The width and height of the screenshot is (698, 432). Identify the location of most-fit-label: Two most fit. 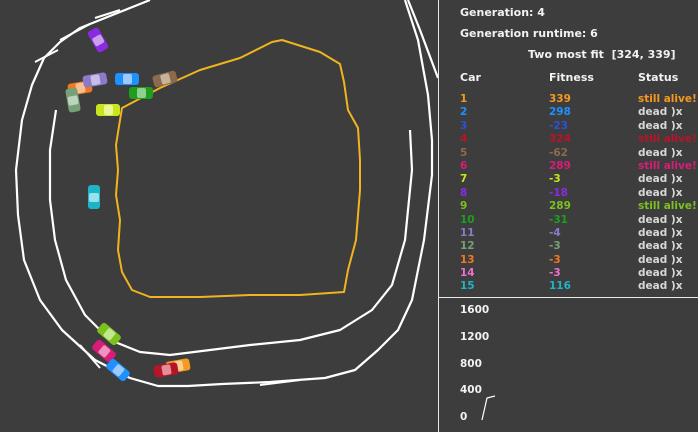
(566, 54).